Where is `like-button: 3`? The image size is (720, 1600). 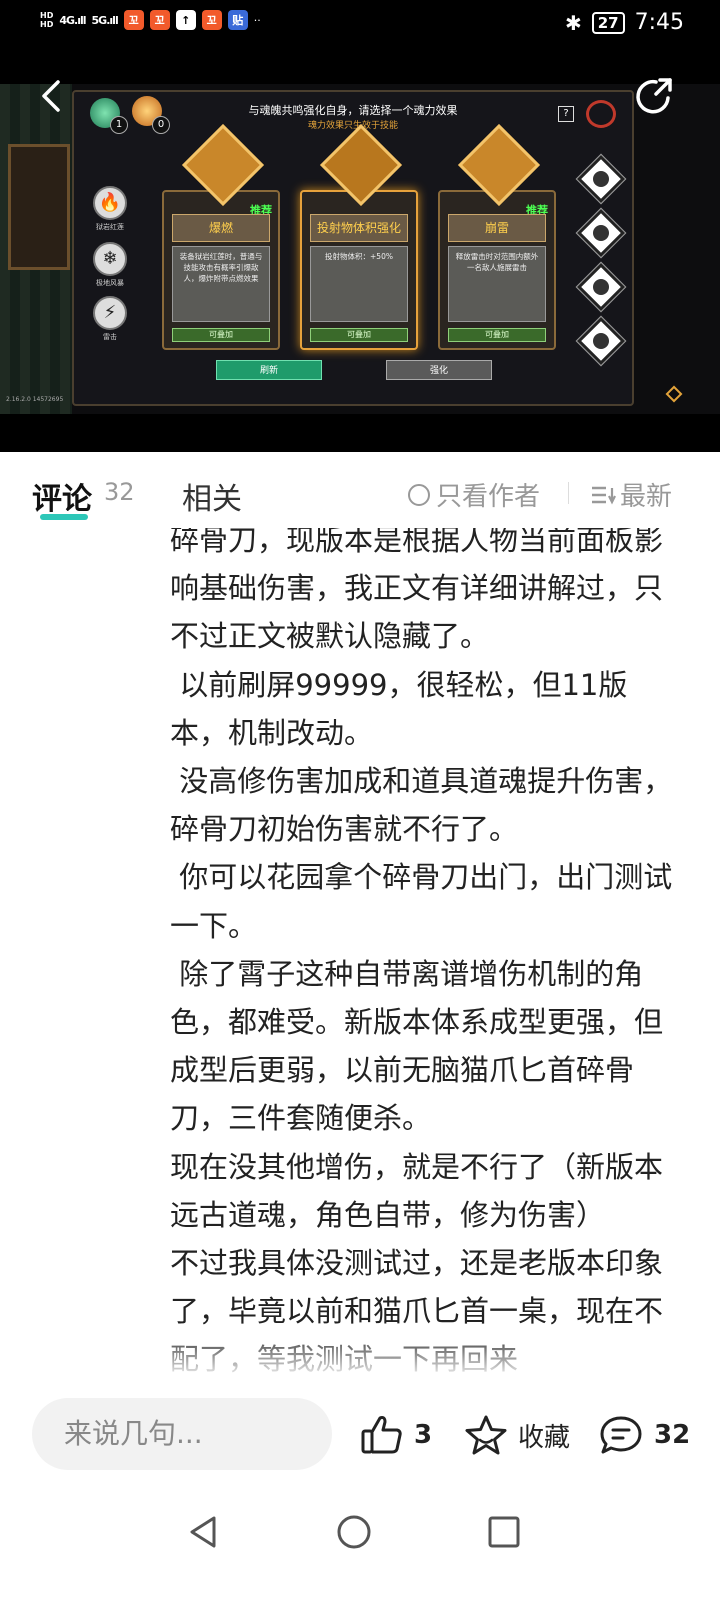 like-button: 3 is located at coordinates (396, 1435).